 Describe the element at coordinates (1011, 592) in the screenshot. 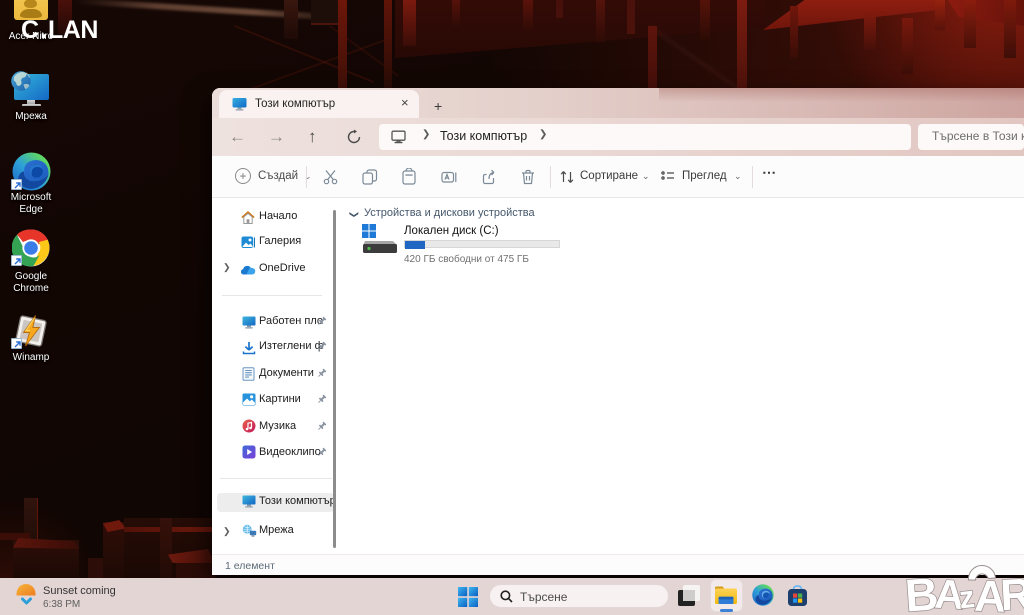

I see `svg-text: R` at that location.